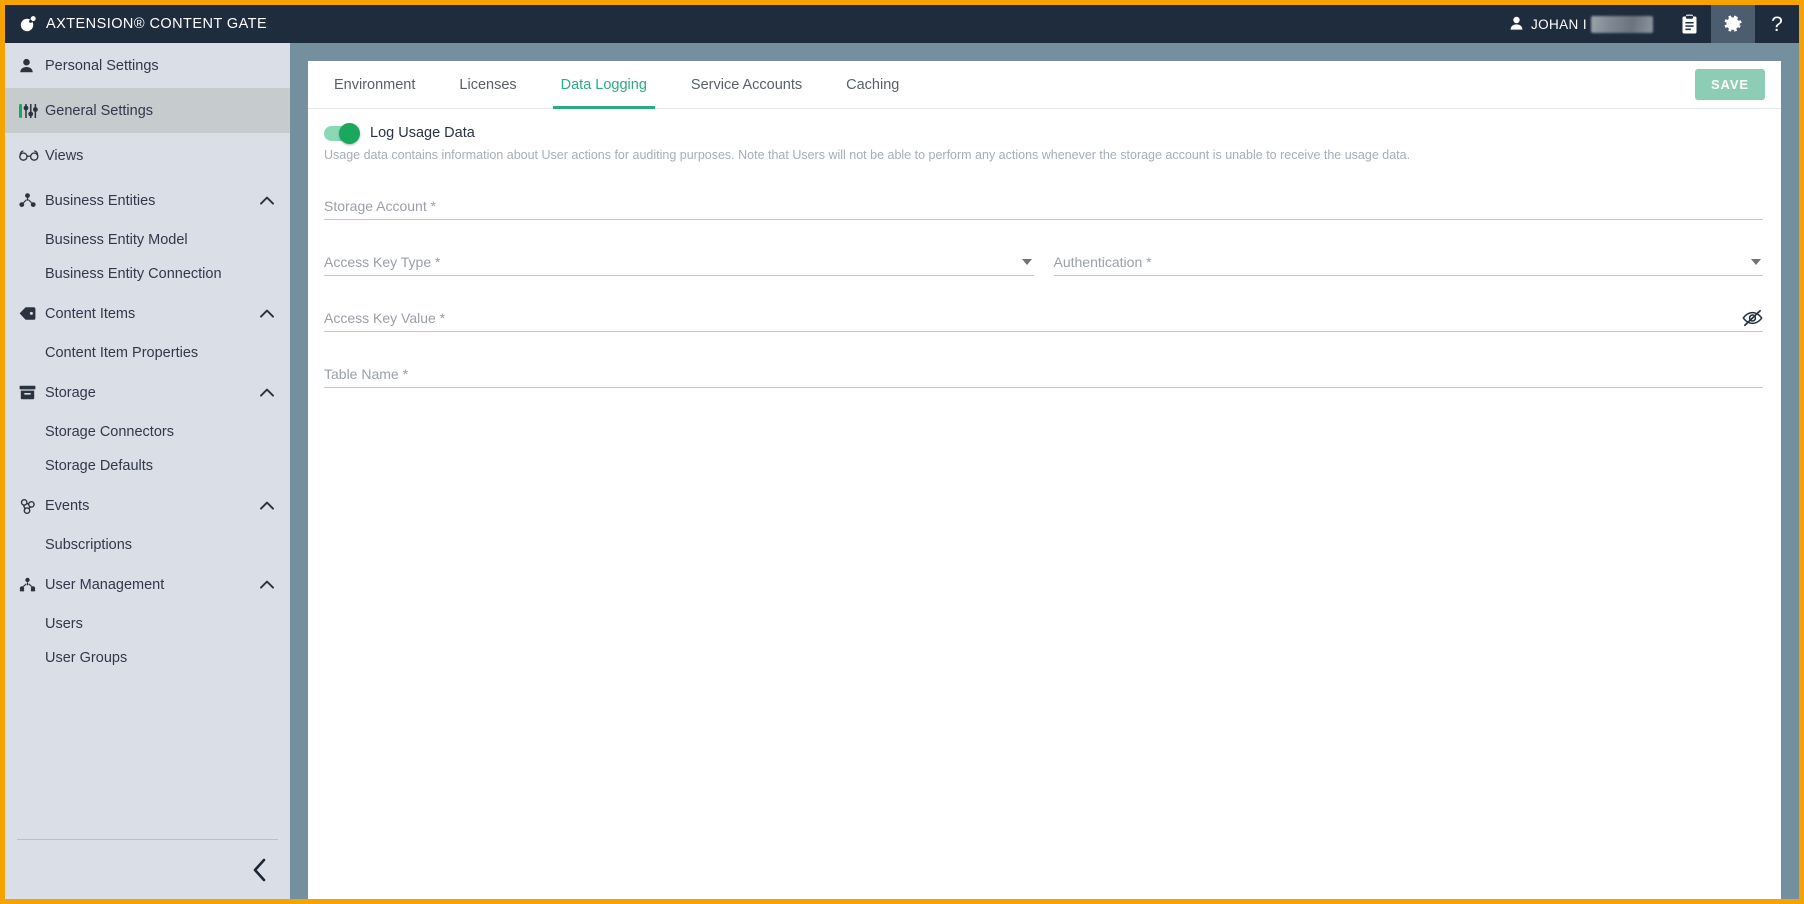  Describe the element at coordinates (100, 200) in the screenshot. I see `sidebar-item-label: Business Entities` at that location.